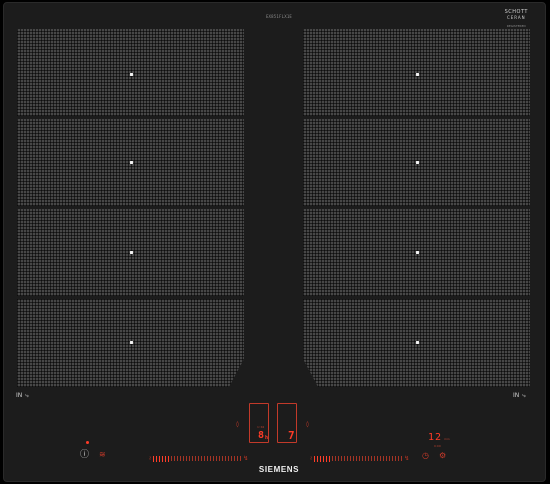 This screenshot has height=484, width=550. I want to click on left-power-slider: ≀ ↯, so click(198, 458).